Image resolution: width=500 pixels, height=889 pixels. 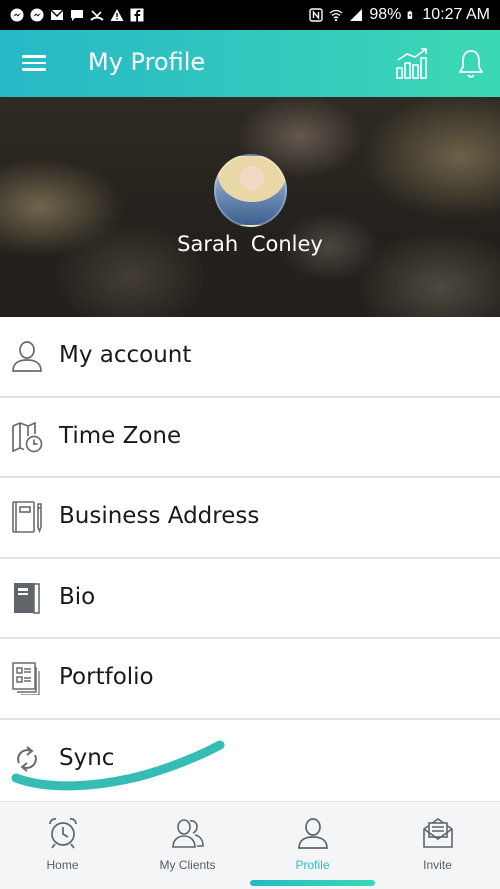 What do you see at coordinates (27, 436) in the screenshot?
I see `map-clock-icon` at bounding box center [27, 436].